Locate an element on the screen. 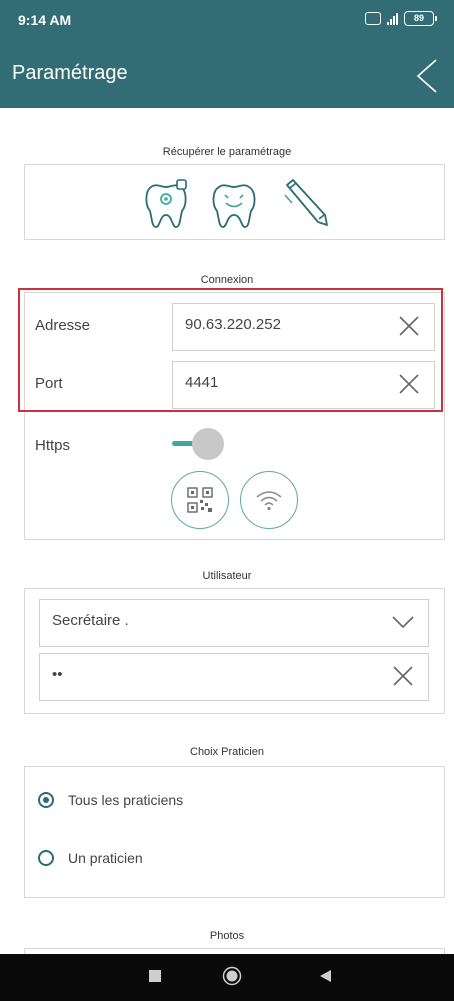 This screenshot has width=454, height=1001. wifi-icon is located at coordinates (269, 501).